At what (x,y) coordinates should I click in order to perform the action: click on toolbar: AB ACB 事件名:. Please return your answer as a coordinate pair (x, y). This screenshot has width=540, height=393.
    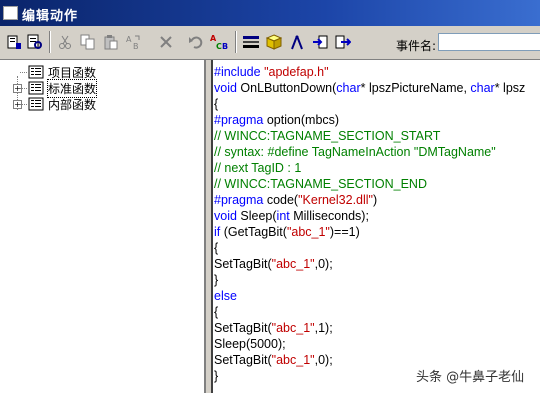
    Looking at the image, I should click on (270, 43).